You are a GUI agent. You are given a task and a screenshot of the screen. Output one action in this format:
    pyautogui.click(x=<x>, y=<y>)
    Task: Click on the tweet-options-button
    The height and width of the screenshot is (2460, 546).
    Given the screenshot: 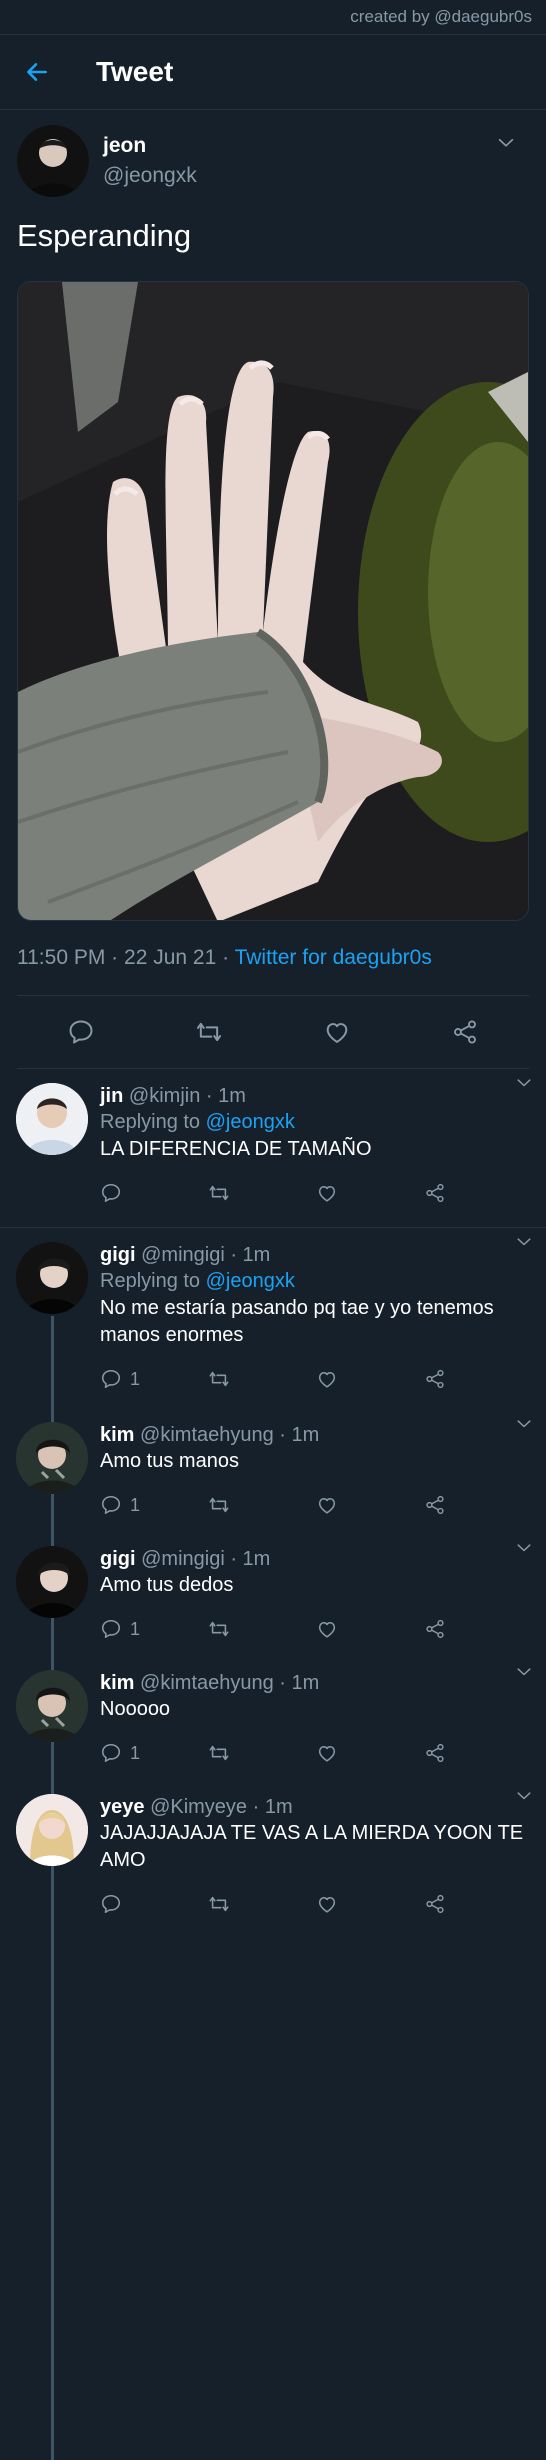 What is the action you would take?
    pyautogui.click(x=506, y=143)
    